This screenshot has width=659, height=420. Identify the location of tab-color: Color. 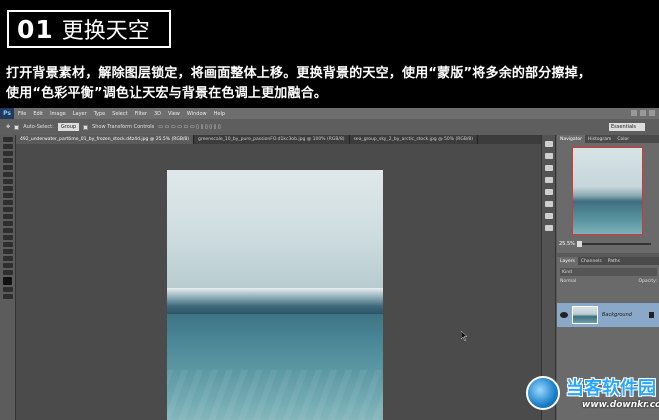
(623, 139).